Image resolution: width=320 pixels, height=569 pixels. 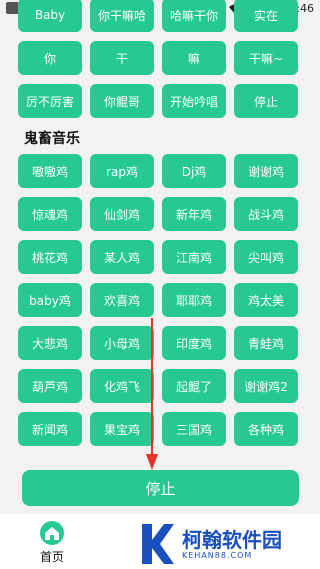 I want to click on sound-button-5: 仙剑鸡, so click(x=122, y=214).